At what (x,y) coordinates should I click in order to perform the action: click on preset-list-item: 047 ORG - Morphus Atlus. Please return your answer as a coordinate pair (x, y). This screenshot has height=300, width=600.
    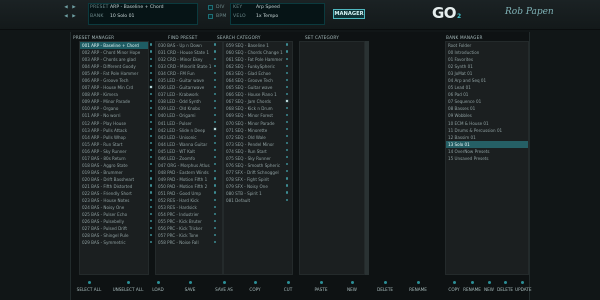
    Looking at the image, I should click on (189, 165).